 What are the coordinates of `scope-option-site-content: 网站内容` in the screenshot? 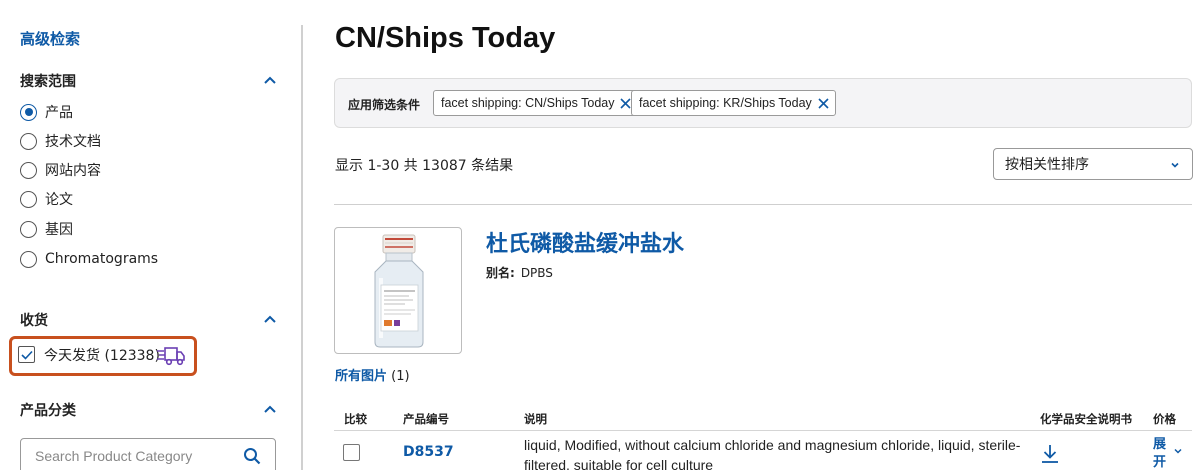 It's located at (60, 170).